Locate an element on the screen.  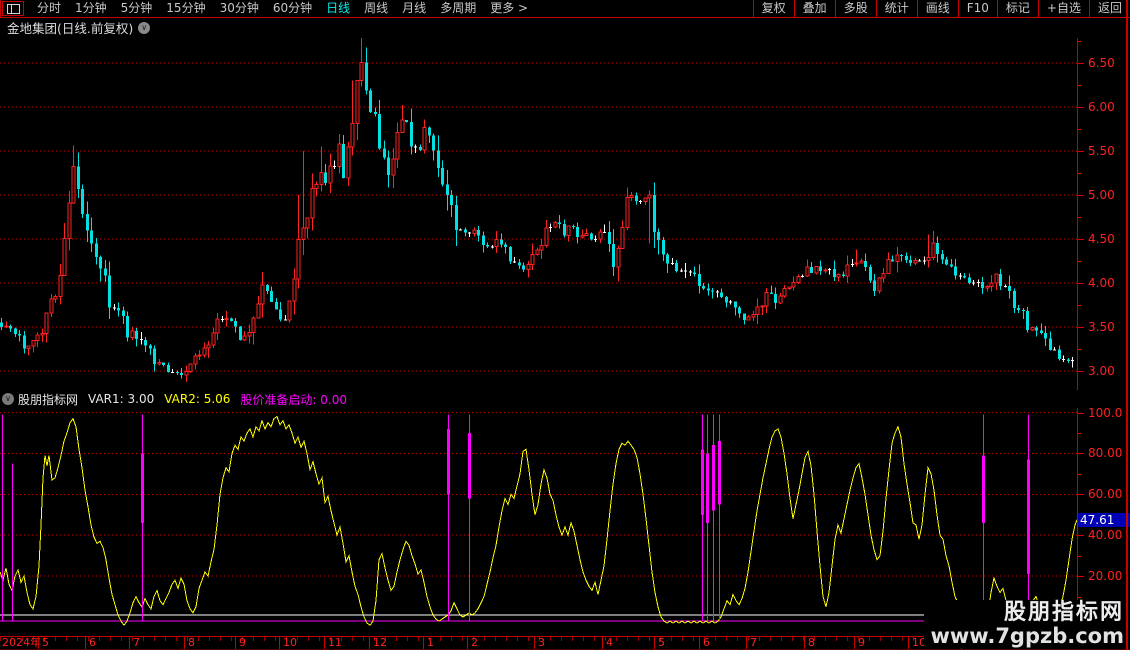
menu-item-多股: 多股 is located at coordinates (855, 8).